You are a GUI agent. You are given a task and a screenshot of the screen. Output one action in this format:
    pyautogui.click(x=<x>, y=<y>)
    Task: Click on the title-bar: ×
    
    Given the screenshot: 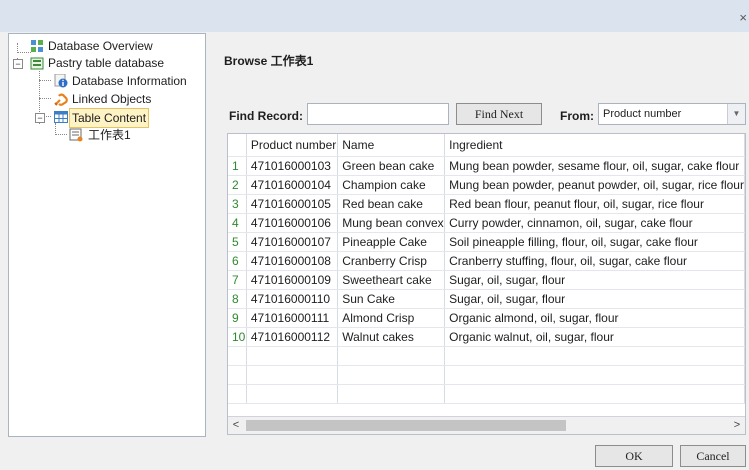 What is the action you would take?
    pyautogui.click(x=374, y=16)
    